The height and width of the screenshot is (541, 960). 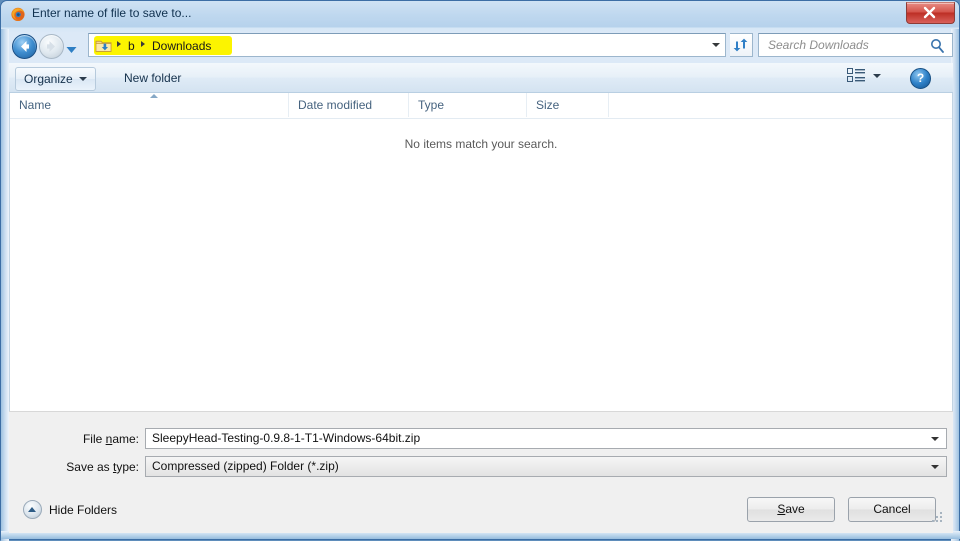 What do you see at coordinates (348, 105) in the screenshot?
I see `column-header-date-modified: Date modified` at bounding box center [348, 105].